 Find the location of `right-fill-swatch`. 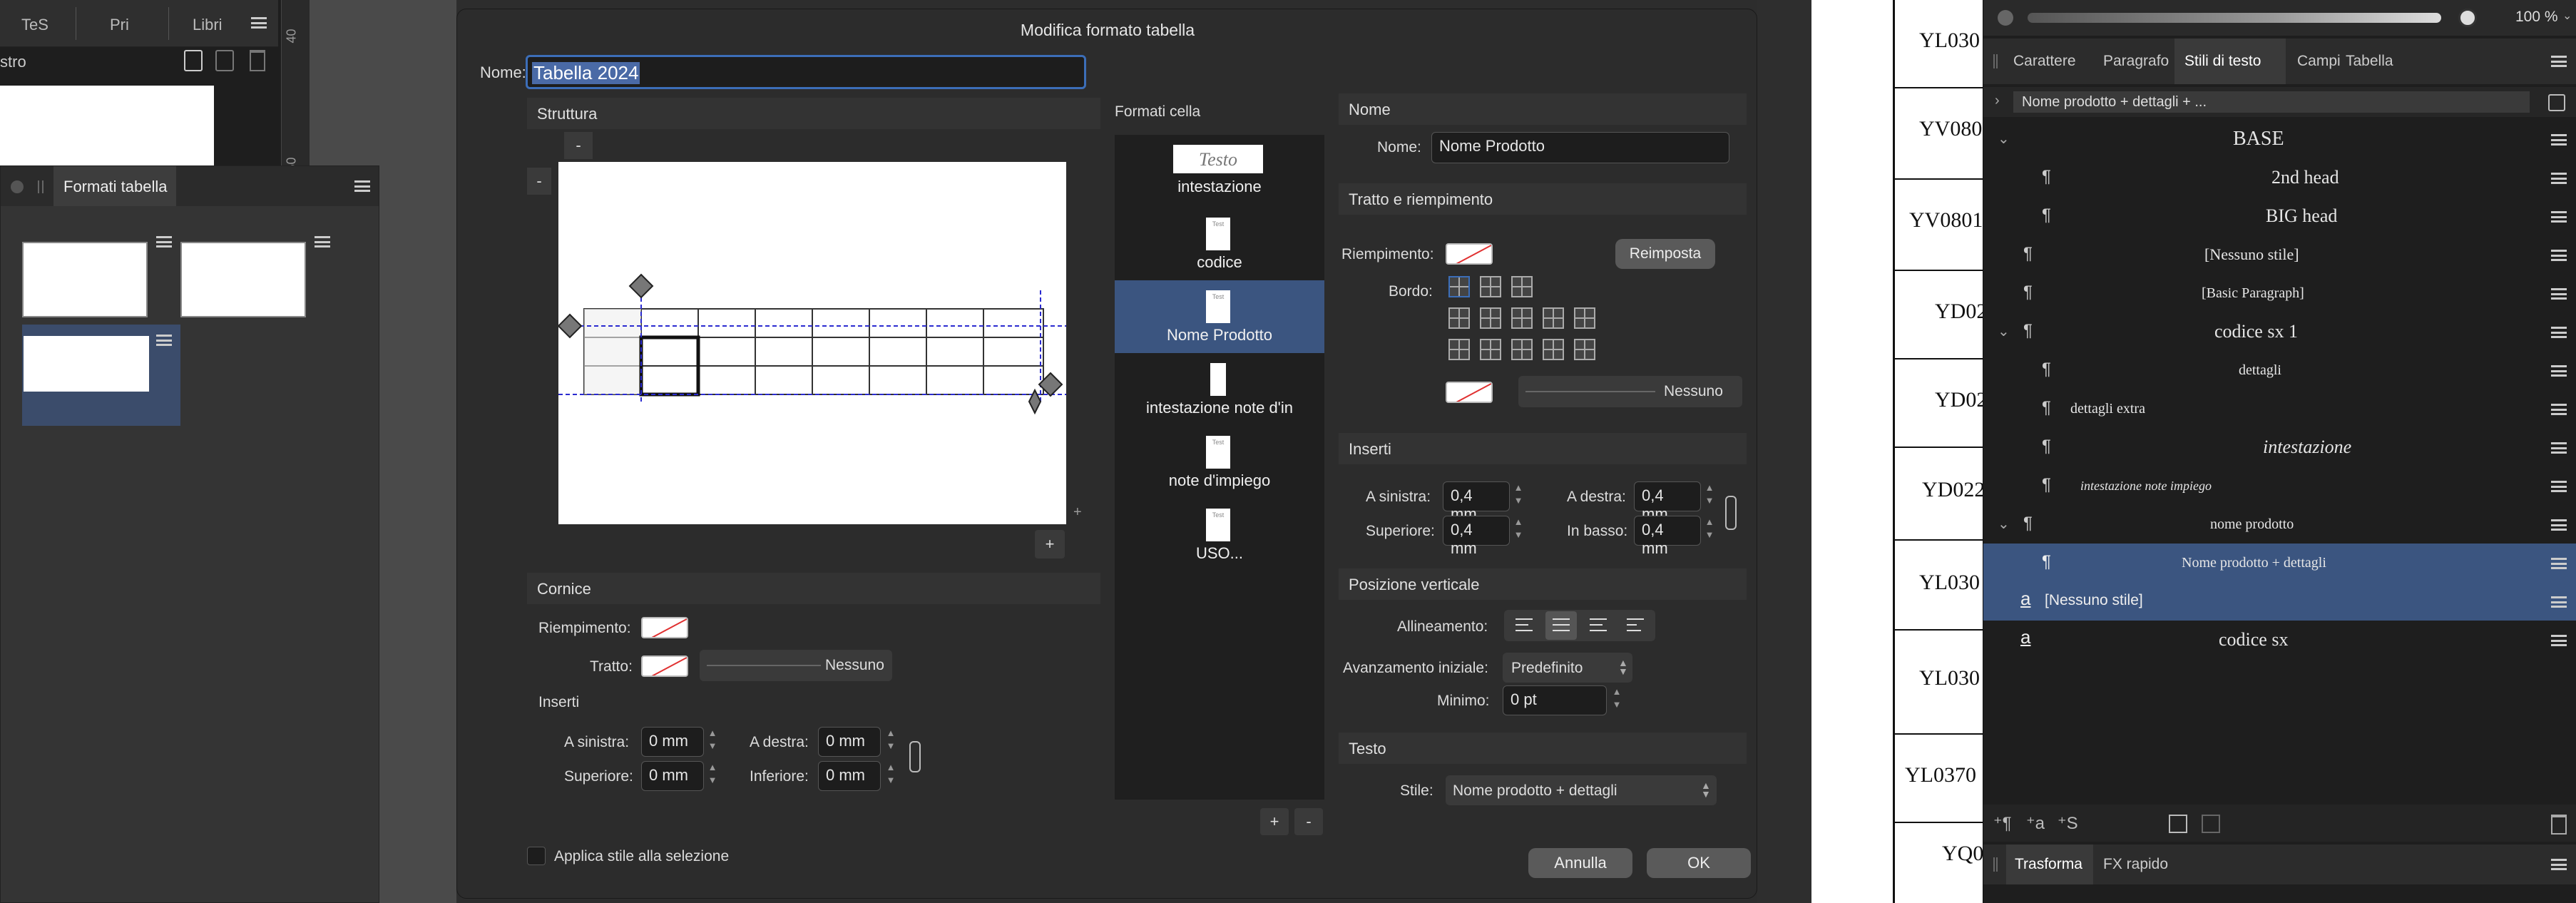

right-fill-swatch is located at coordinates (1470, 254).